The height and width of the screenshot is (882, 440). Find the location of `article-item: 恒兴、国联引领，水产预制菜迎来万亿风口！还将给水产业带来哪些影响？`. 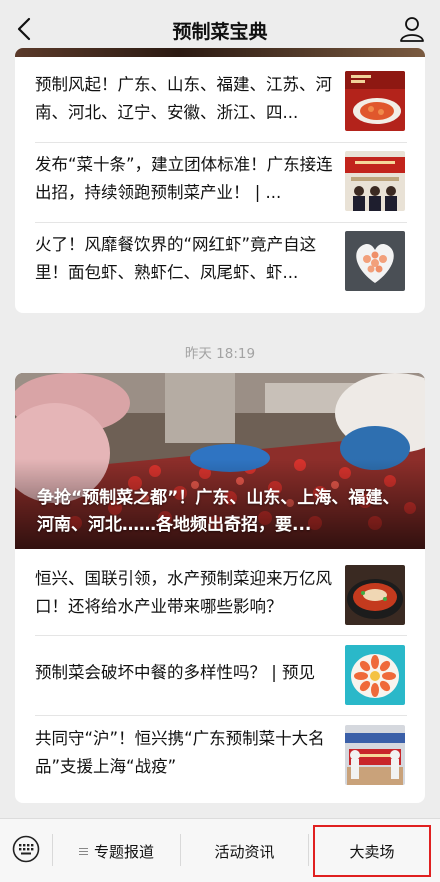

article-item: 恒兴、国联引领，水产预制菜迎来万亿风口！还将给水产业带来哪些影响？ is located at coordinates (221, 605).